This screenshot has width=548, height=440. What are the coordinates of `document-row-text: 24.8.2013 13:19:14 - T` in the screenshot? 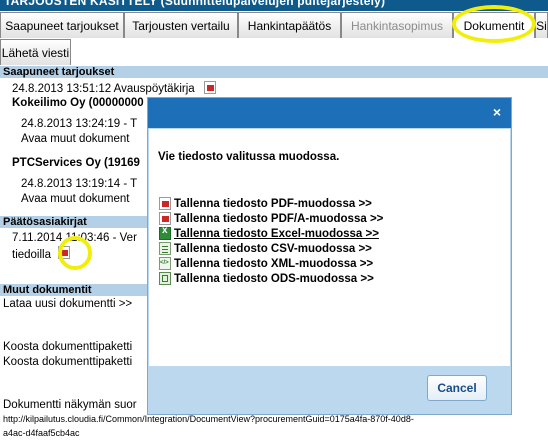 It's located at (79, 184).